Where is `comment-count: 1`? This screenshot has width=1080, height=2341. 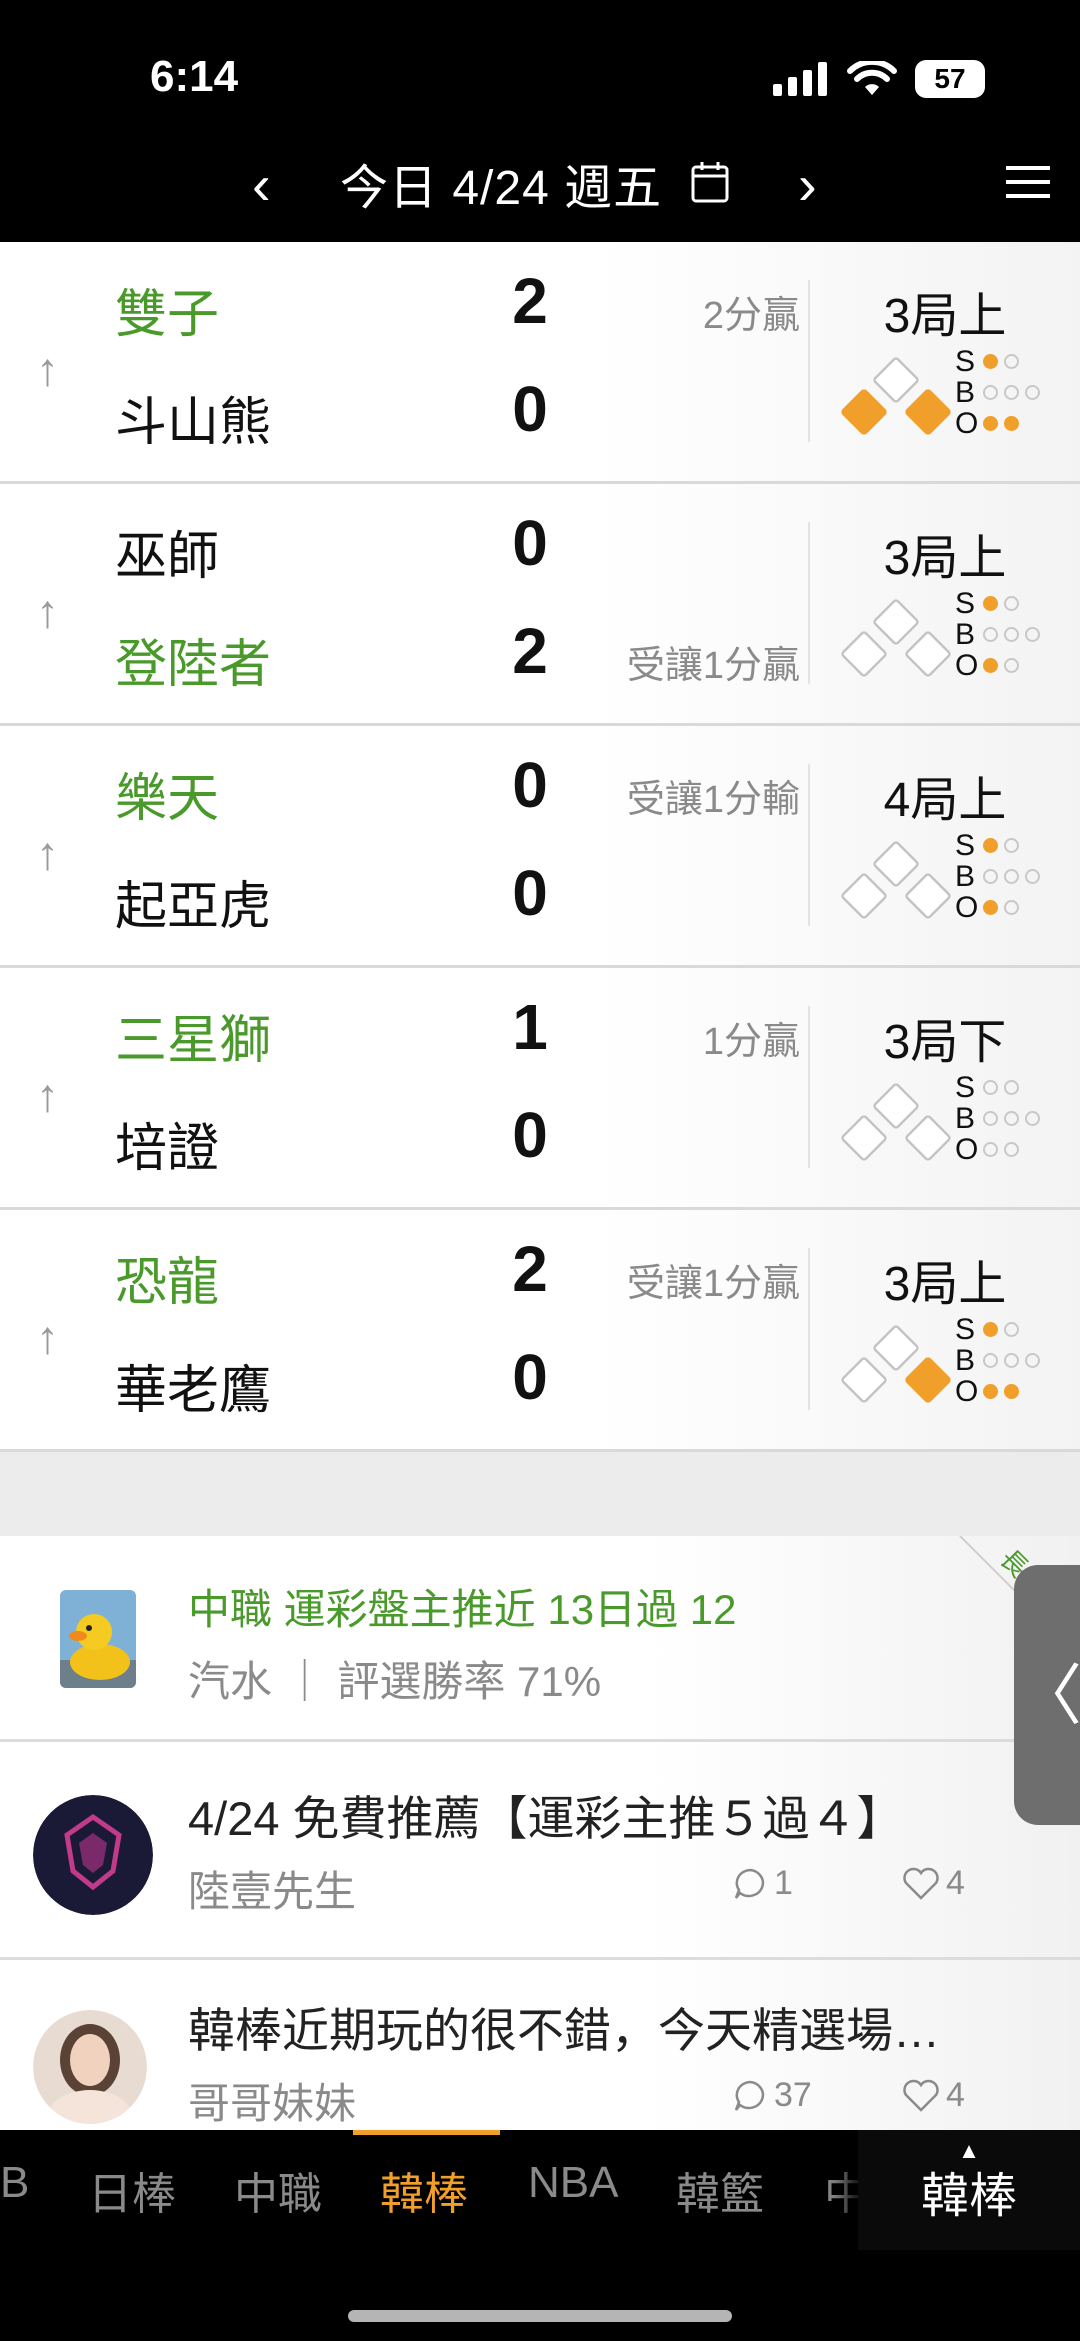 comment-count: 1 is located at coordinates (762, 1883).